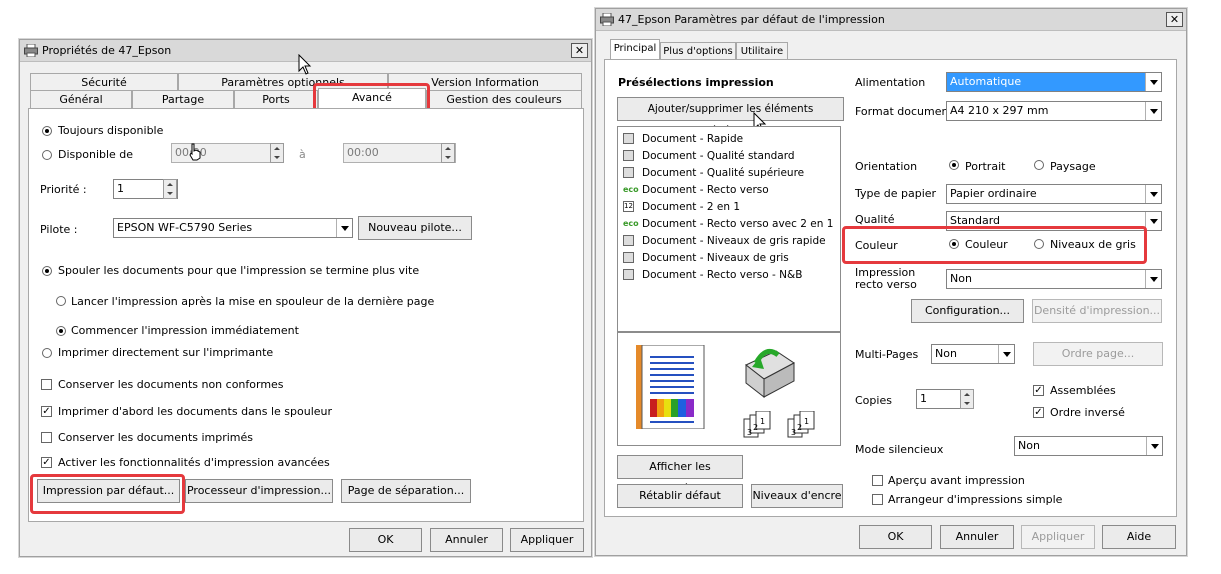  Describe the element at coordinates (729, 207) in the screenshot. I see `preset-list-item: 12 Document - 2 en 1` at that location.